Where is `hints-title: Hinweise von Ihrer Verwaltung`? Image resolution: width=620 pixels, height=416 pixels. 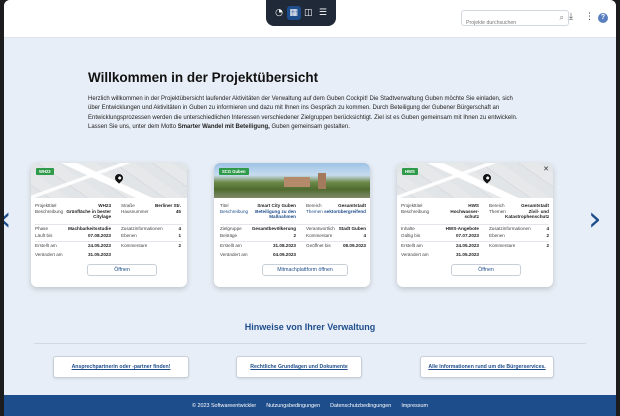
hints-title: Hinweise von Ihrer Verwaltung is located at coordinates (310, 327).